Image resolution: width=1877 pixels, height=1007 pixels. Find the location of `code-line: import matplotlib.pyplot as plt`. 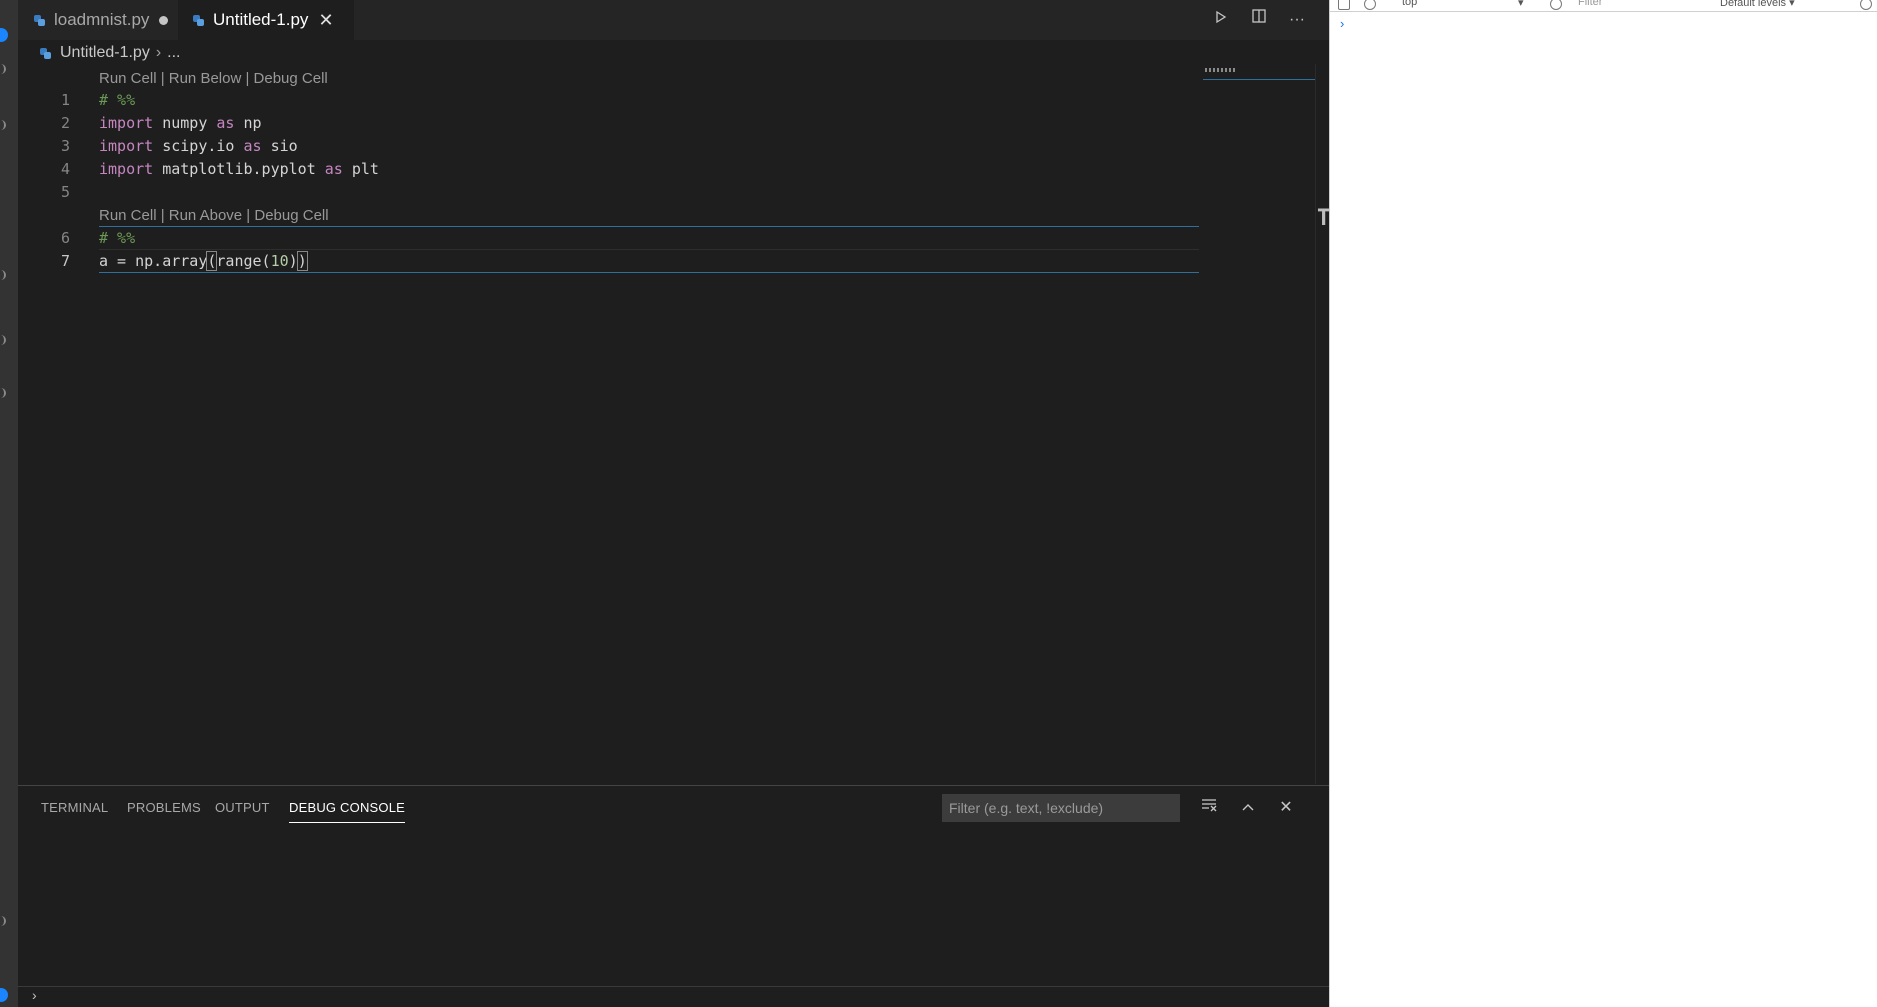

code-line: import matplotlib.pyplot as plt is located at coordinates (239, 169).